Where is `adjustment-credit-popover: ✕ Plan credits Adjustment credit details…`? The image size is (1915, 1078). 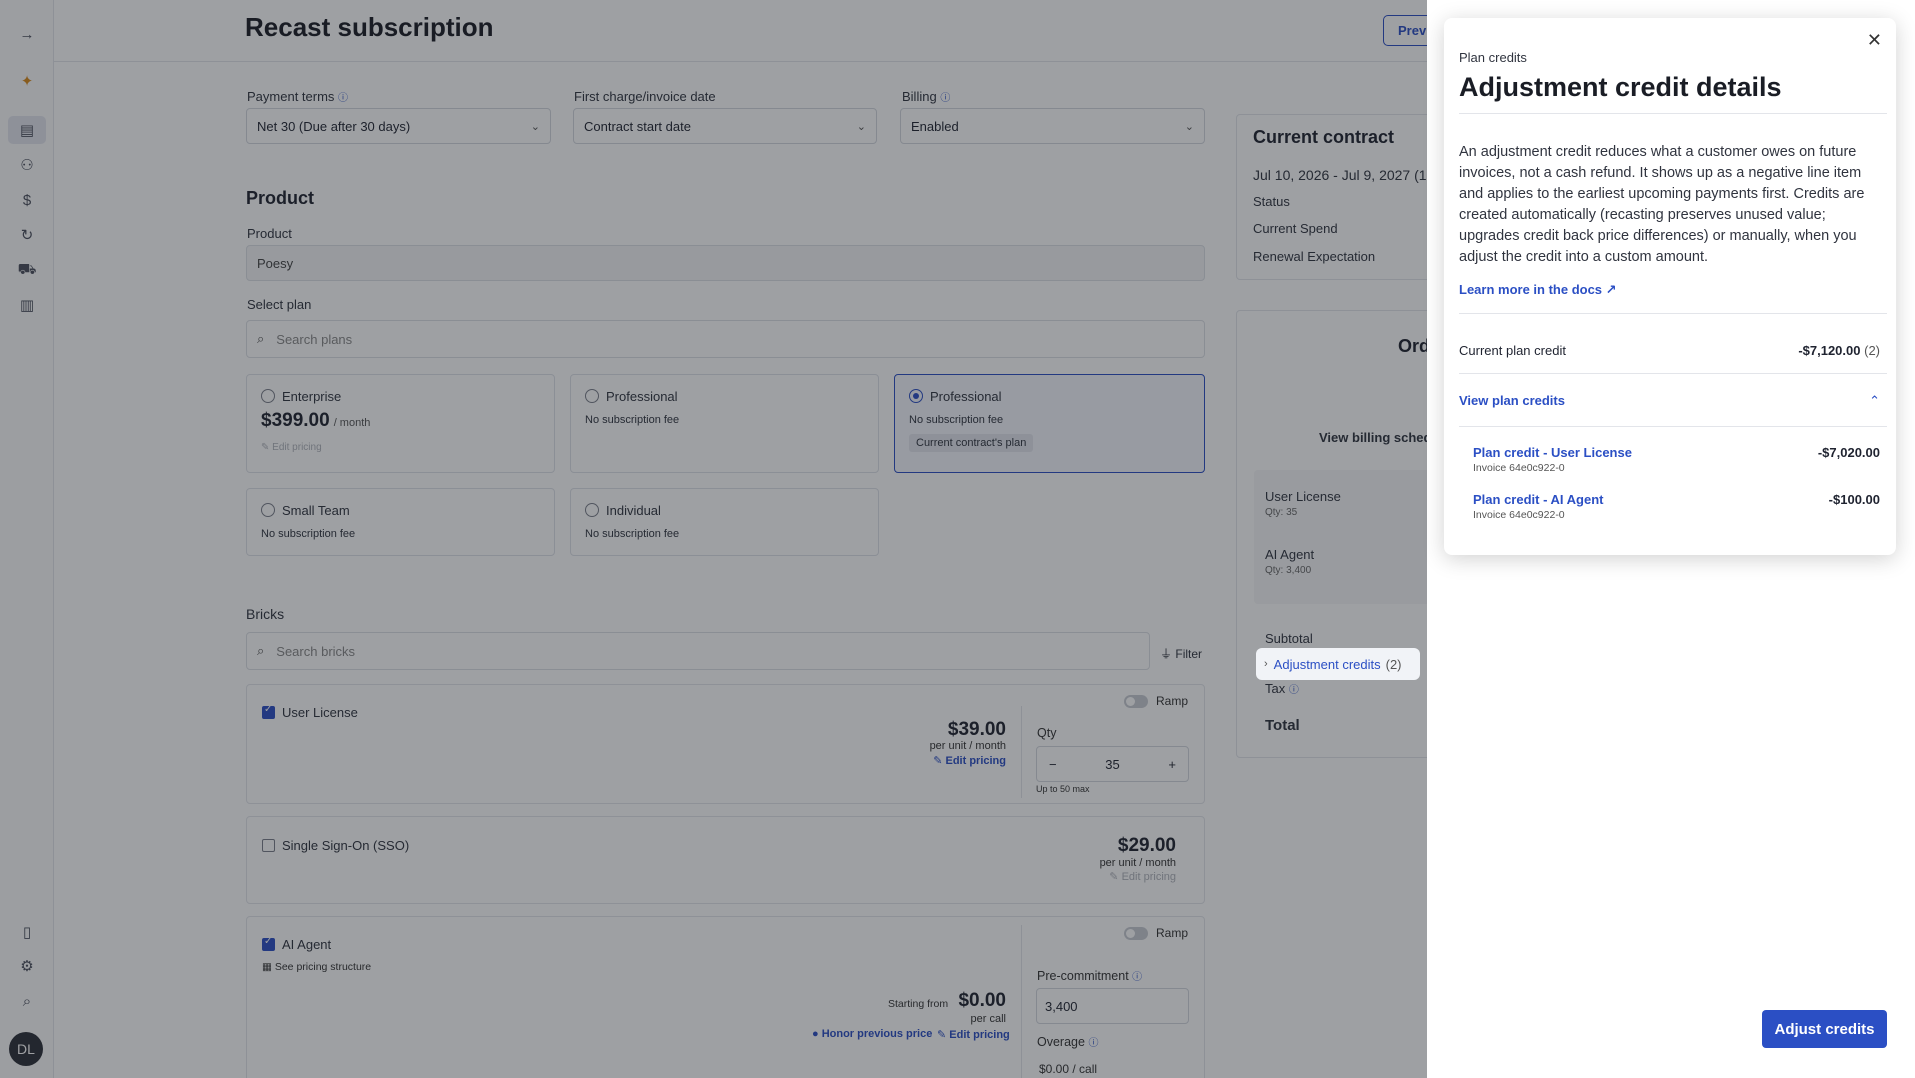
adjustment-credit-popover: ✕ Plan credits Adjustment credit details… is located at coordinates (1670, 286).